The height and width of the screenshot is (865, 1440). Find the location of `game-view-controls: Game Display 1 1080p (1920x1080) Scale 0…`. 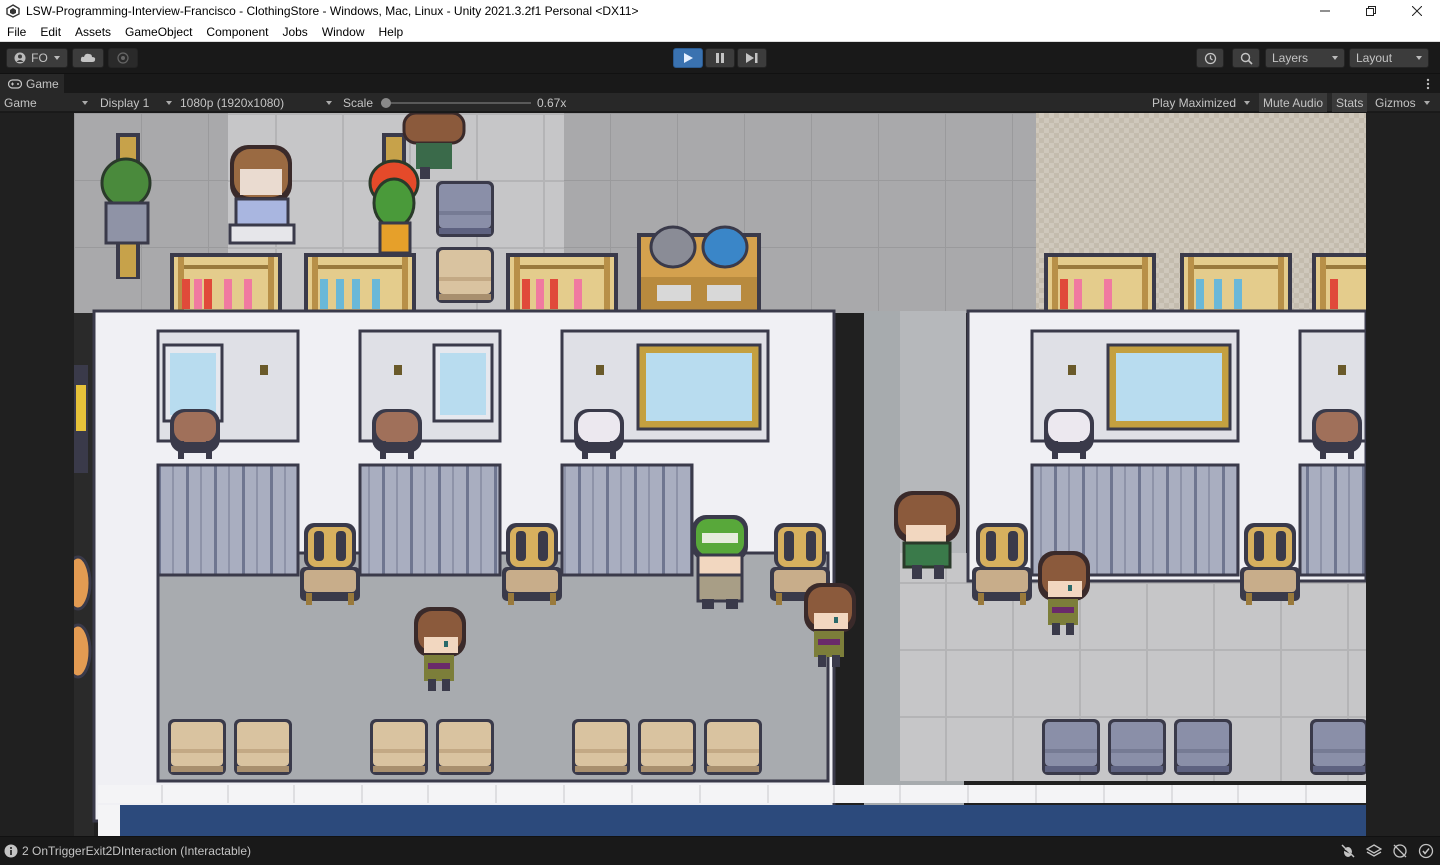

game-view-controls: Game Display 1 1080p (1920x1080) Scale 0… is located at coordinates (720, 102).